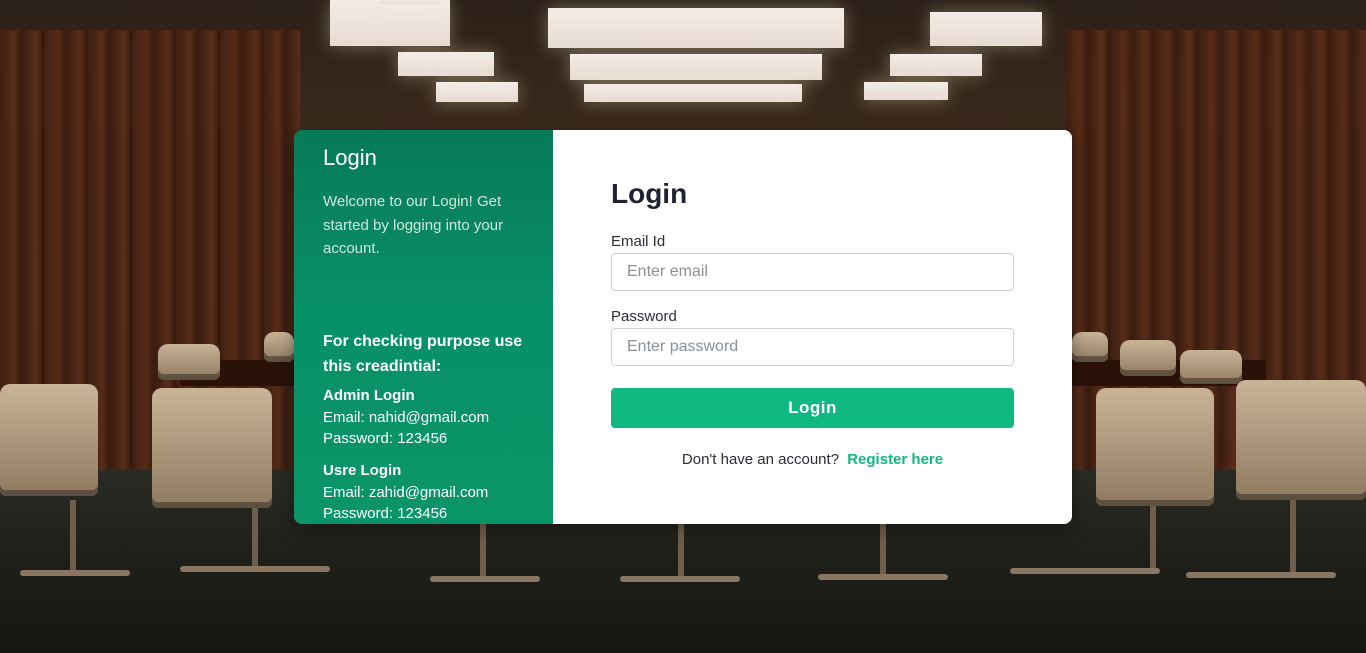  What do you see at coordinates (385, 438) in the screenshot?
I see `admin-password: Password: 123456` at bounding box center [385, 438].